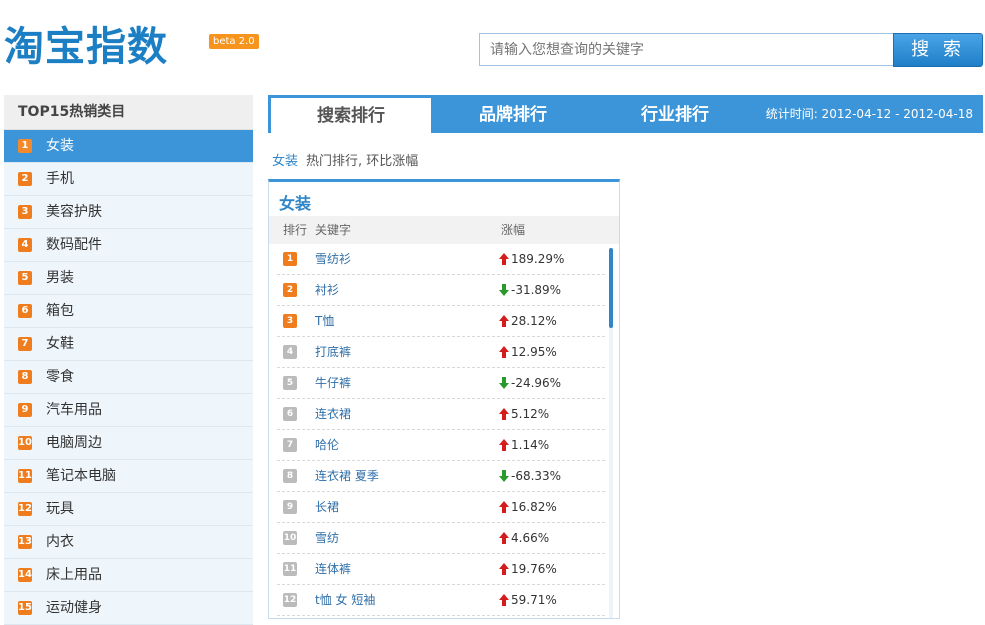  What do you see at coordinates (869, 114) in the screenshot?
I see `stat-time: 统计时间: 2012-04-12 - 2012-04-18` at bounding box center [869, 114].